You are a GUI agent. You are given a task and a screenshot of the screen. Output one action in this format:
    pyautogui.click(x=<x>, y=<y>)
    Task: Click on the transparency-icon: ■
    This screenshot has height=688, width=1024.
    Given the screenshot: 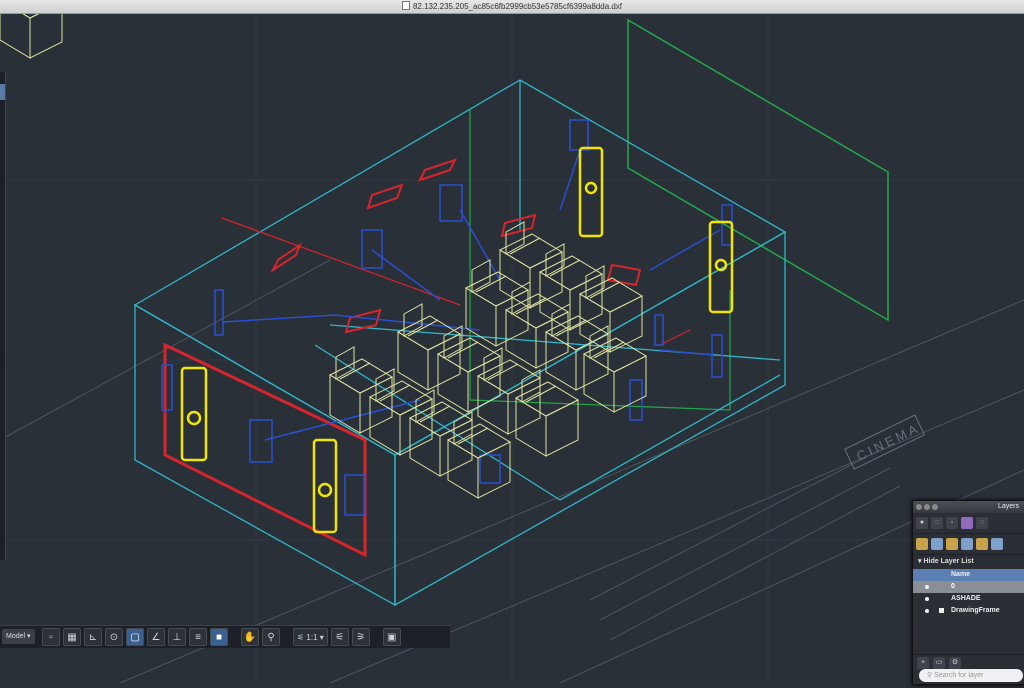 What is the action you would take?
    pyautogui.click(x=219, y=637)
    